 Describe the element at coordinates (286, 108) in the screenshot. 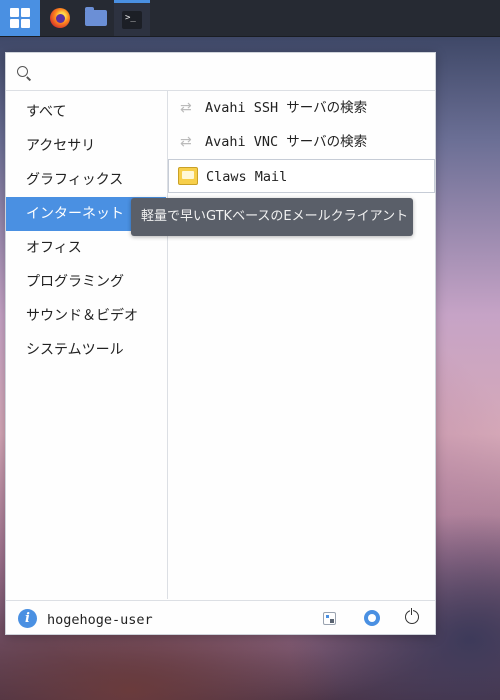

I see `app-label: Avahi SSH サーバの検索` at that location.